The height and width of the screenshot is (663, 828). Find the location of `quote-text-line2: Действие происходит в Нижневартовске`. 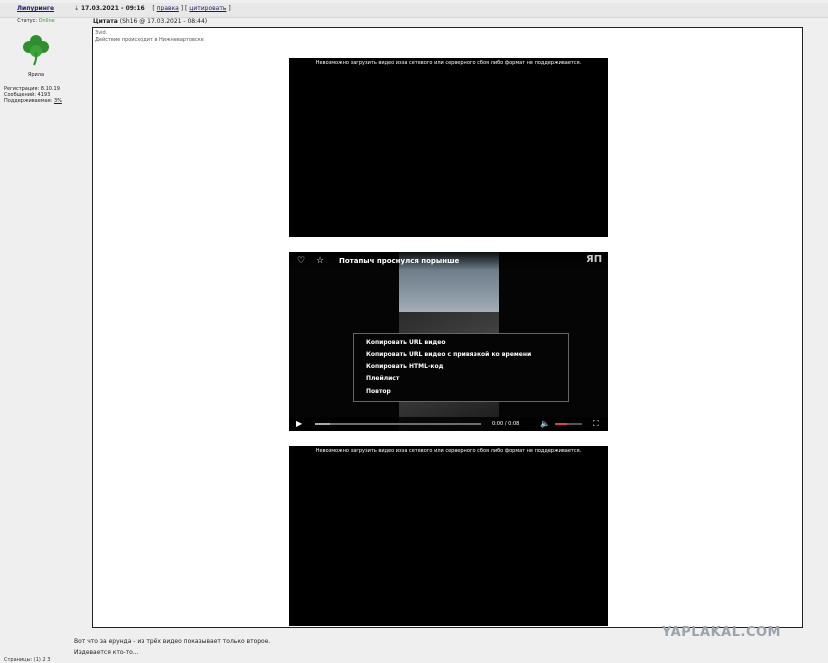

quote-text-line2: Действие происходит в Нижневартовске is located at coordinates (149, 40).